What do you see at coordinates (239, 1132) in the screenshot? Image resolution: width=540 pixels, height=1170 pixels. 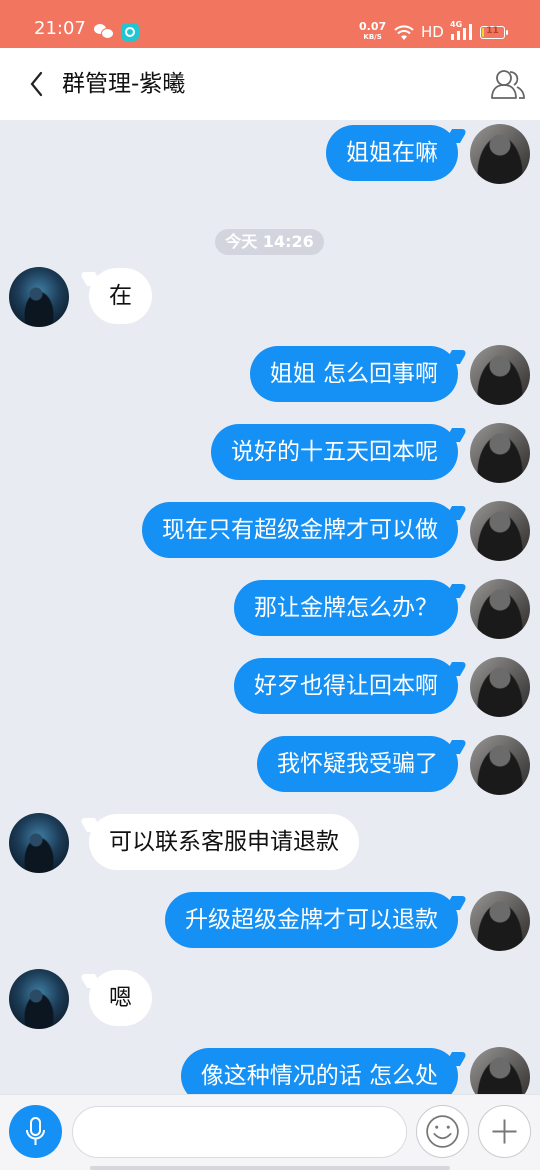 I see `message-input` at bounding box center [239, 1132].